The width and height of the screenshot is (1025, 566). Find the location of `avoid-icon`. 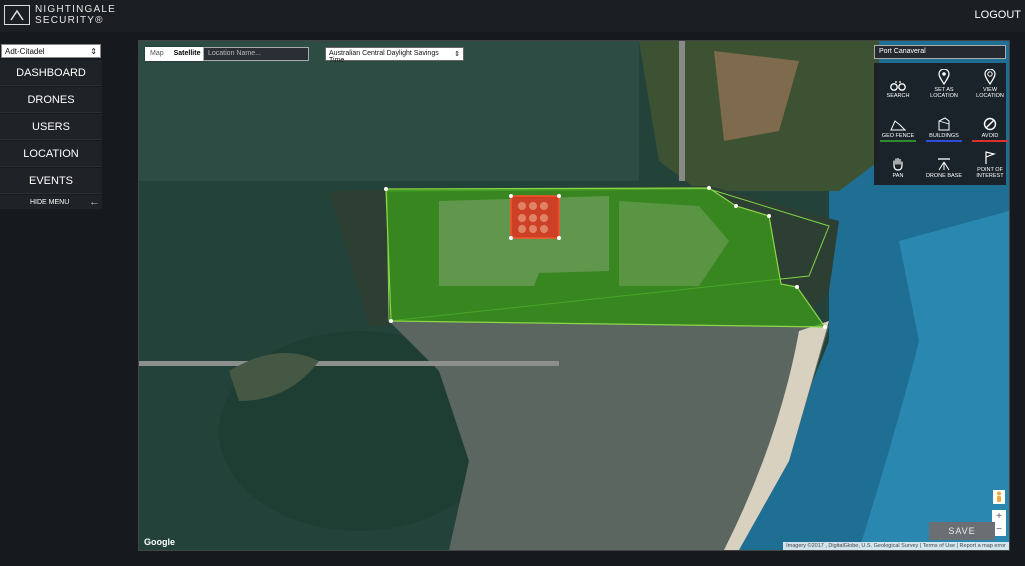

avoid-icon is located at coordinates (990, 124).